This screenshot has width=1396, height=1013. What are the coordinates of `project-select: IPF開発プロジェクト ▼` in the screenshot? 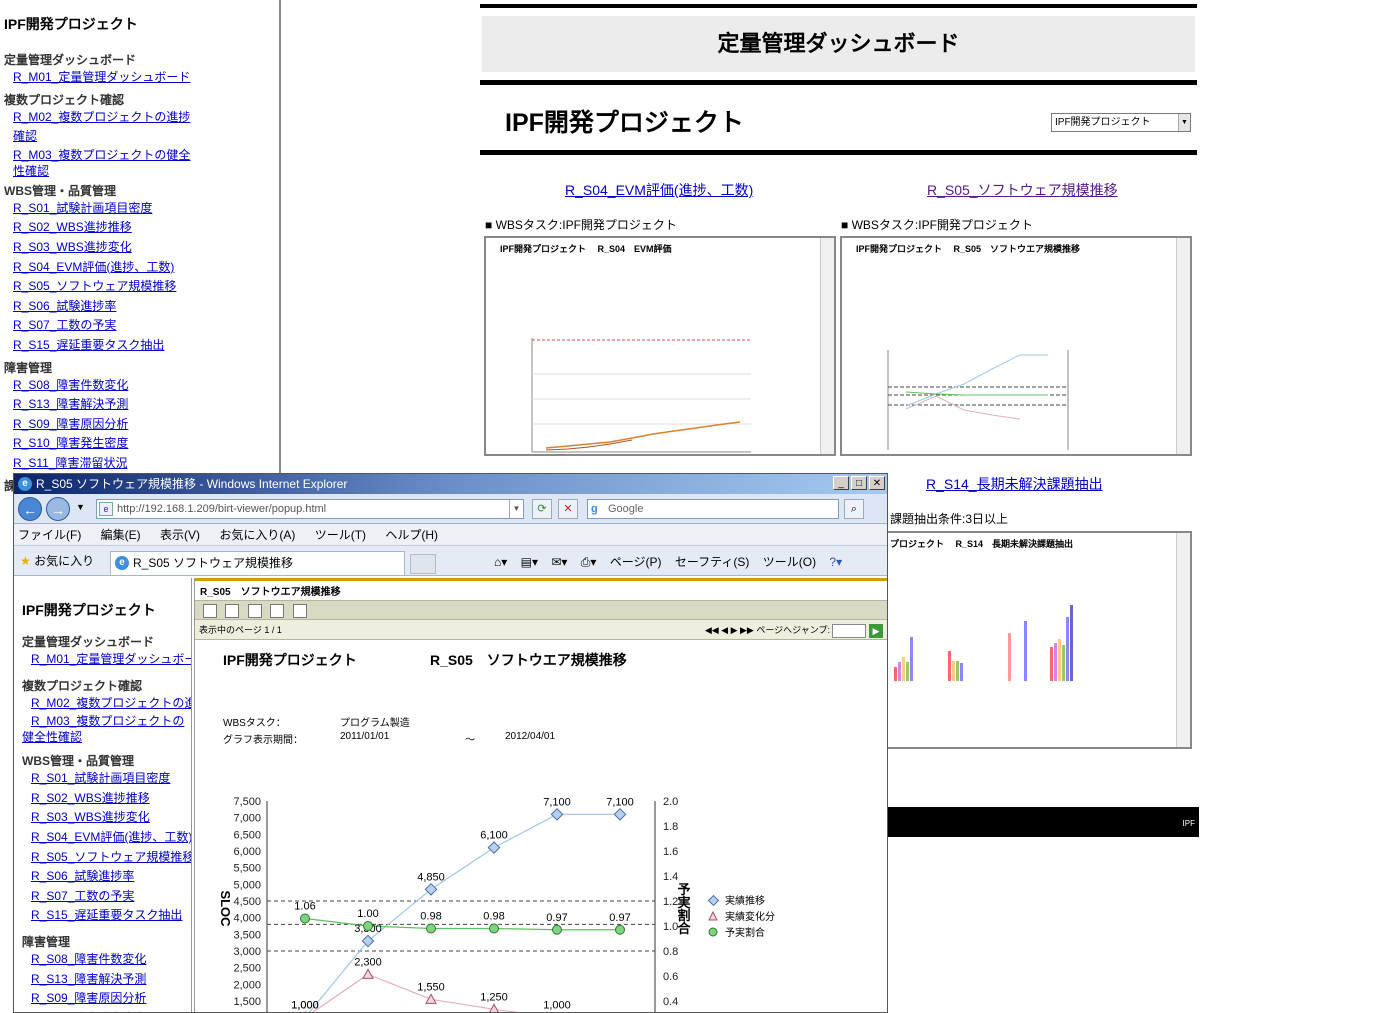 It's located at (1121, 122).